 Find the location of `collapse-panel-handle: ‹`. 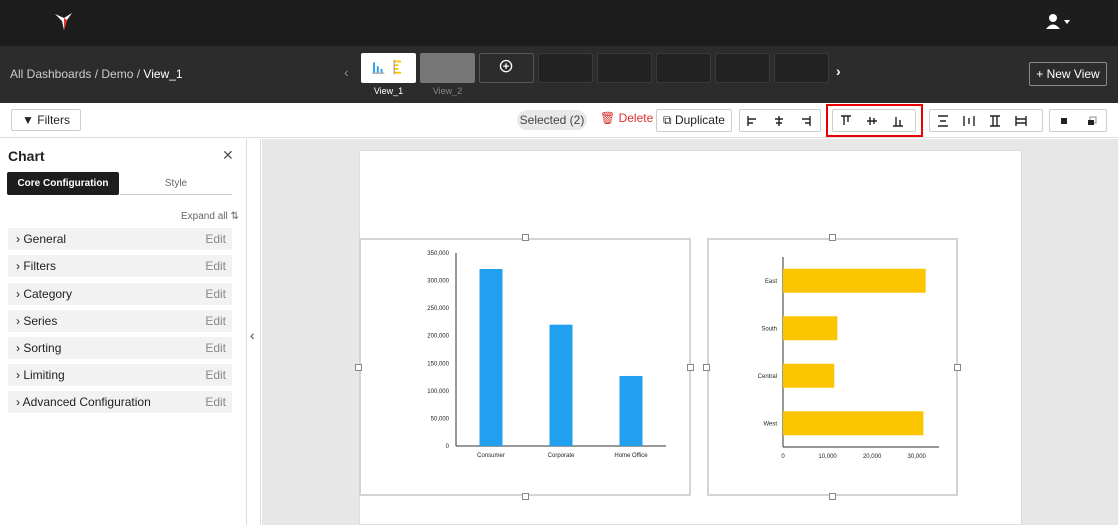

collapse-panel-handle: ‹ is located at coordinates (254, 332).